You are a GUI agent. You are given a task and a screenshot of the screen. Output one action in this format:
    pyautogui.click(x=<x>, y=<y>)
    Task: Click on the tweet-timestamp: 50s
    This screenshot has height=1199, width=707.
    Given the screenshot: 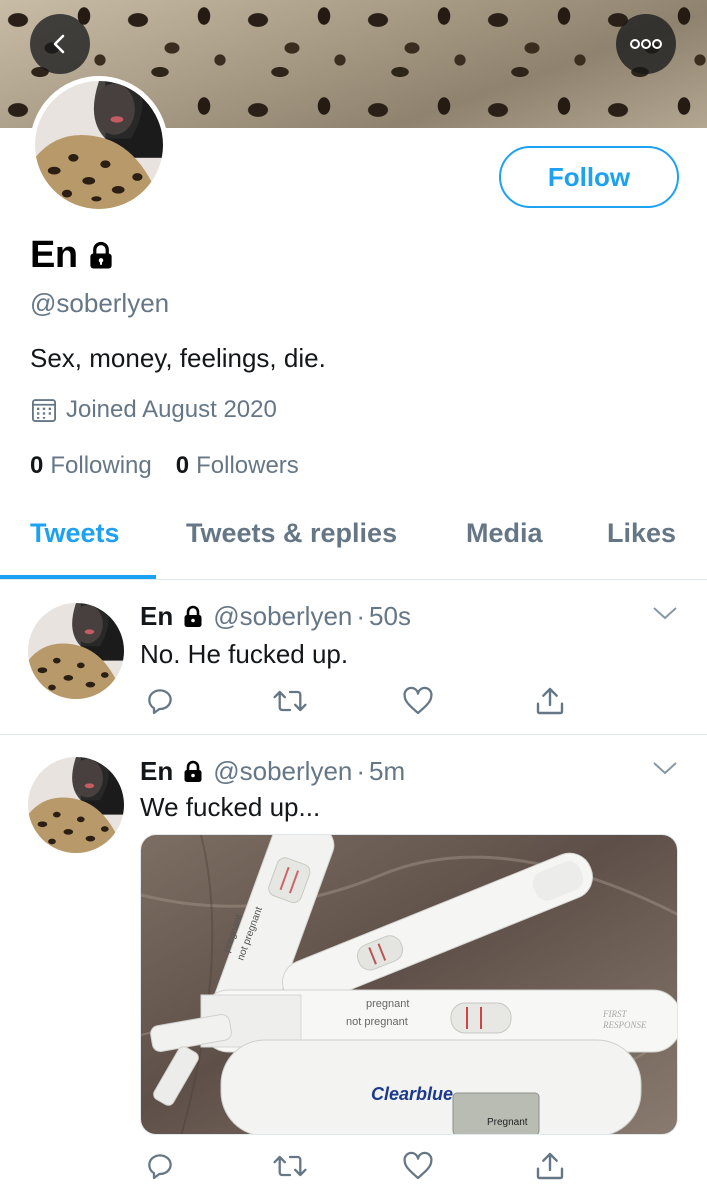 What is the action you would take?
    pyautogui.click(x=390, y=616)
    